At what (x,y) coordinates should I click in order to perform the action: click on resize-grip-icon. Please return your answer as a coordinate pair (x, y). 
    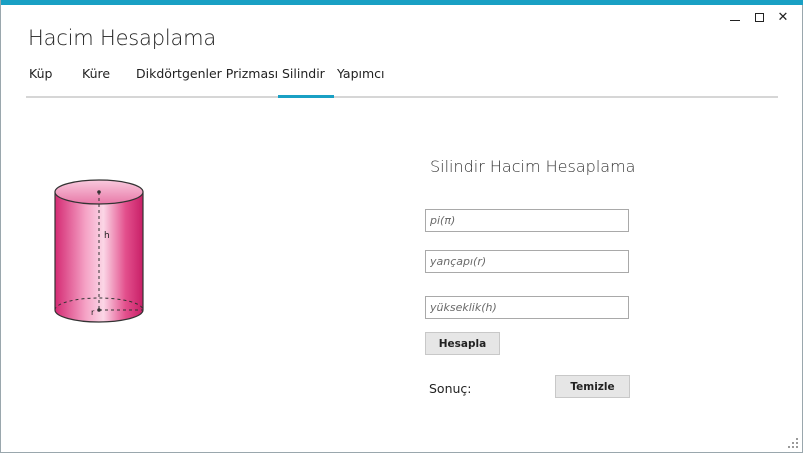
    Looking at the image, I should click on (793, 443).